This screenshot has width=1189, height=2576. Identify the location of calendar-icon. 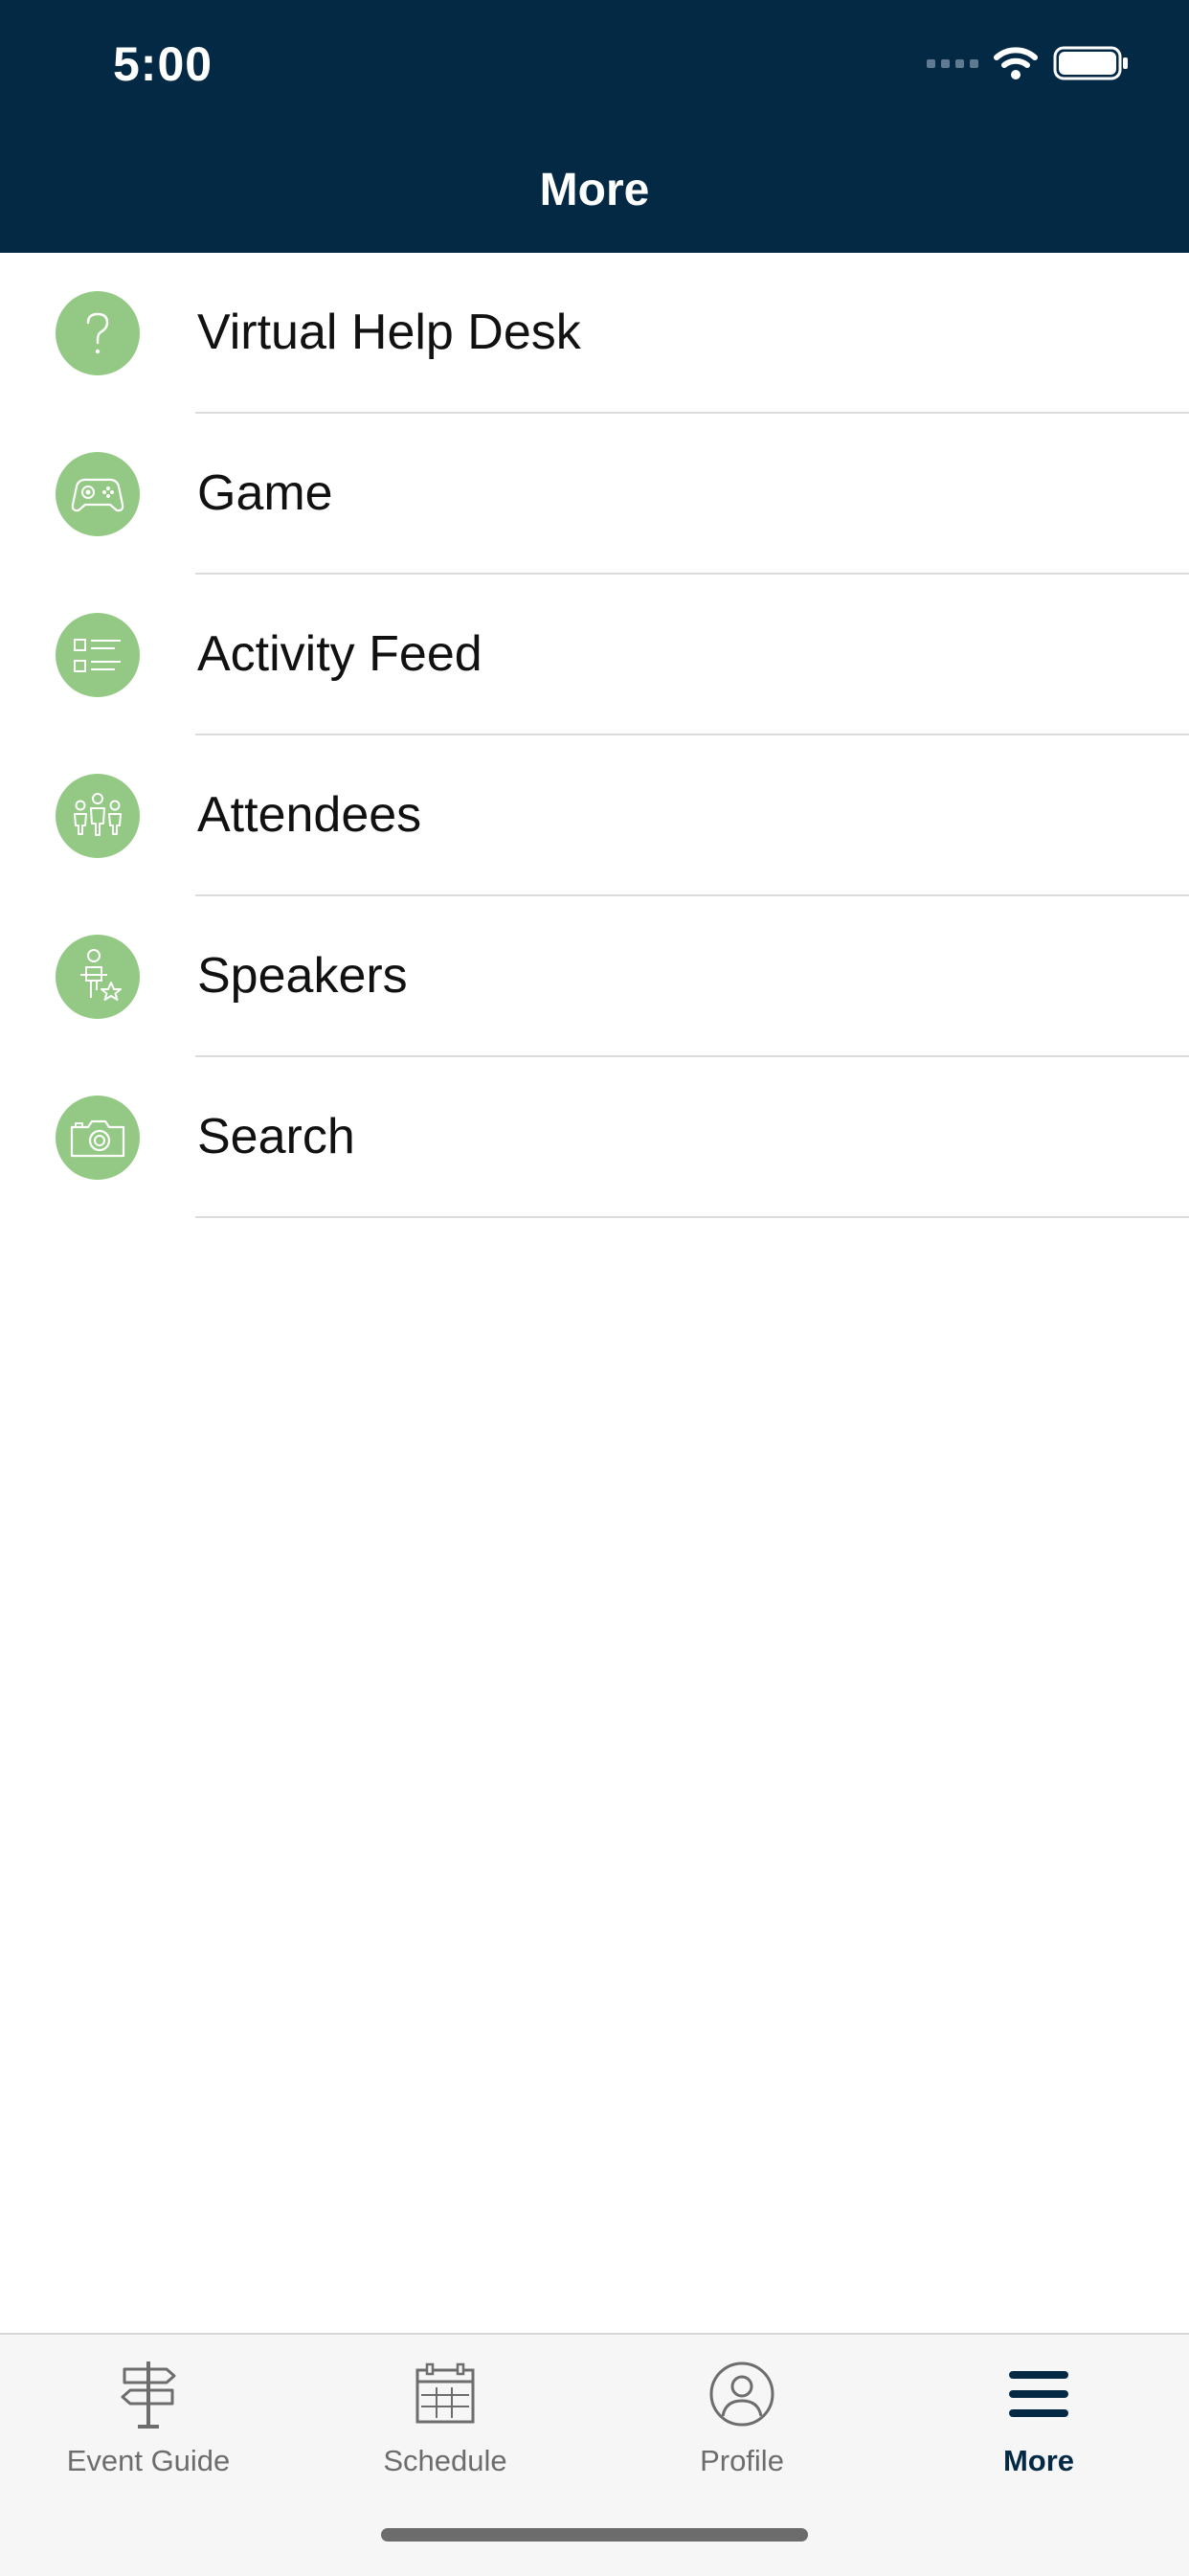
(445, 2393).